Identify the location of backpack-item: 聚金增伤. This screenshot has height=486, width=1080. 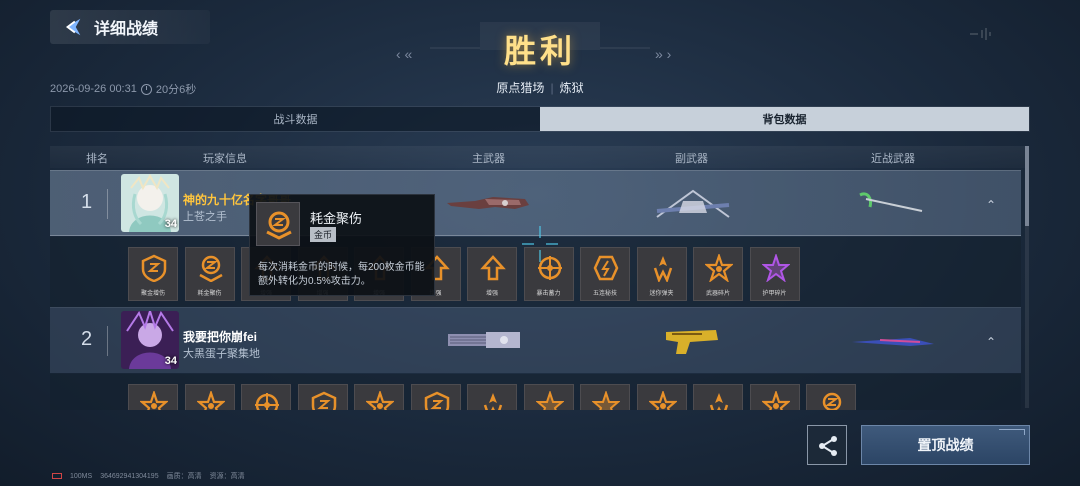
(153, 274).